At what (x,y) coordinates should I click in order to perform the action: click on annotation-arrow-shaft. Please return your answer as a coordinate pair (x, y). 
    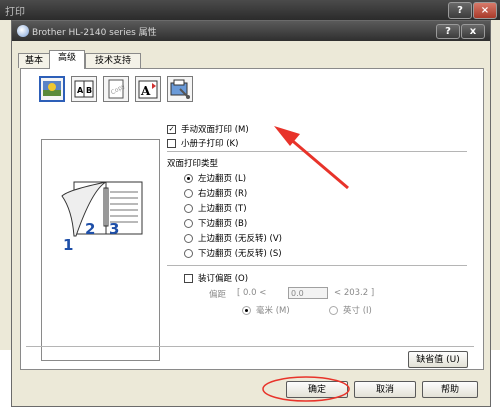
    Looking at the image, I should click on (318, 162).